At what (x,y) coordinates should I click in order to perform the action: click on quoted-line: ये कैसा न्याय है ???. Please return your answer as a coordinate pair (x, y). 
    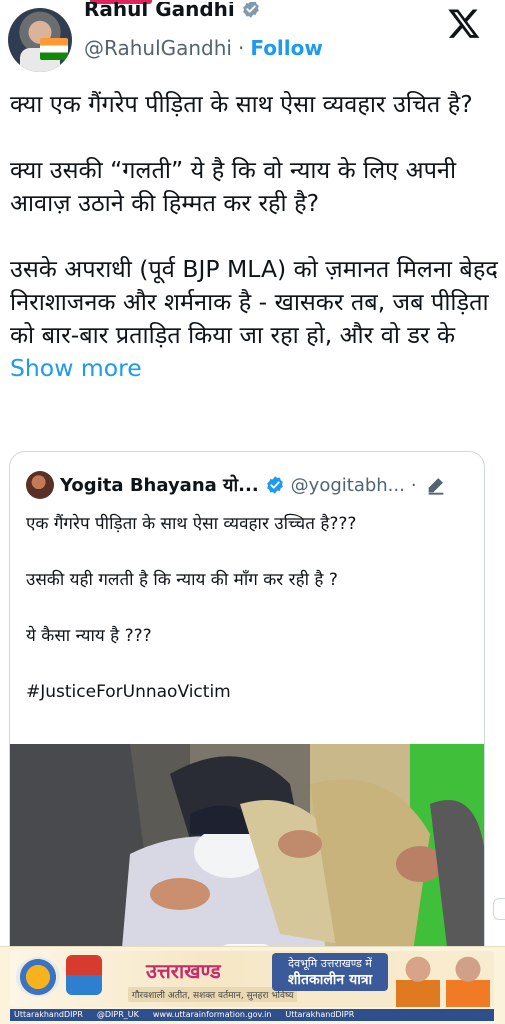
    Looking at the image, I should click on (89, 636).